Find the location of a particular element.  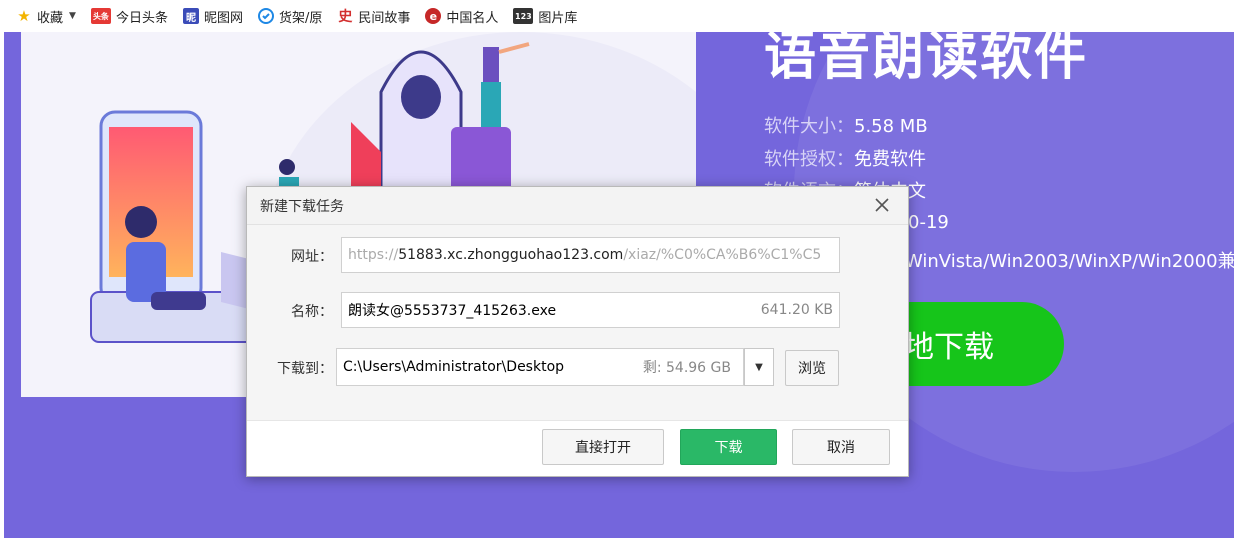

story-icon: 史 is located at coordinates (345, 17).